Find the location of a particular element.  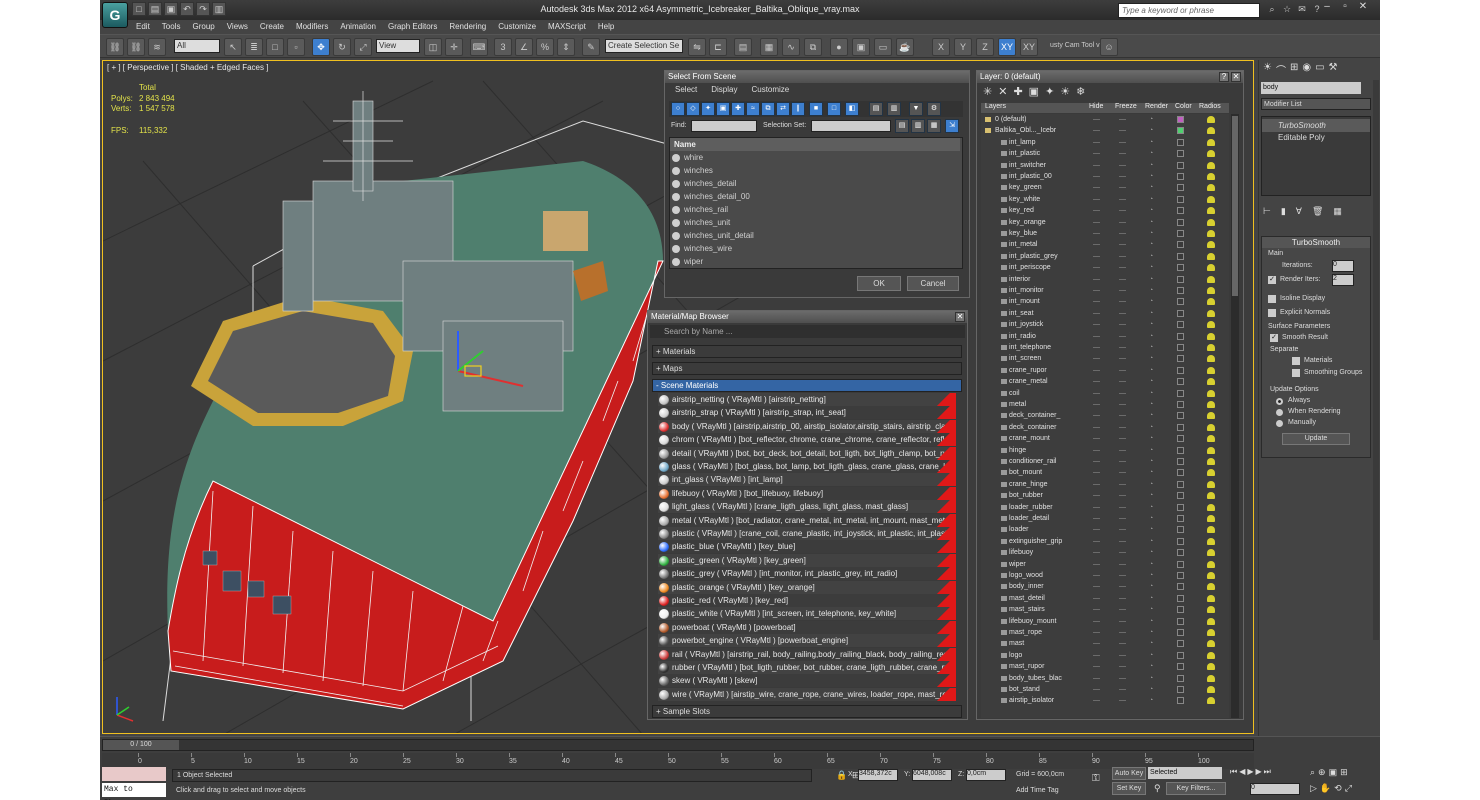

filter-funnel-icon: ▼ is located at coordinates (916, 109).